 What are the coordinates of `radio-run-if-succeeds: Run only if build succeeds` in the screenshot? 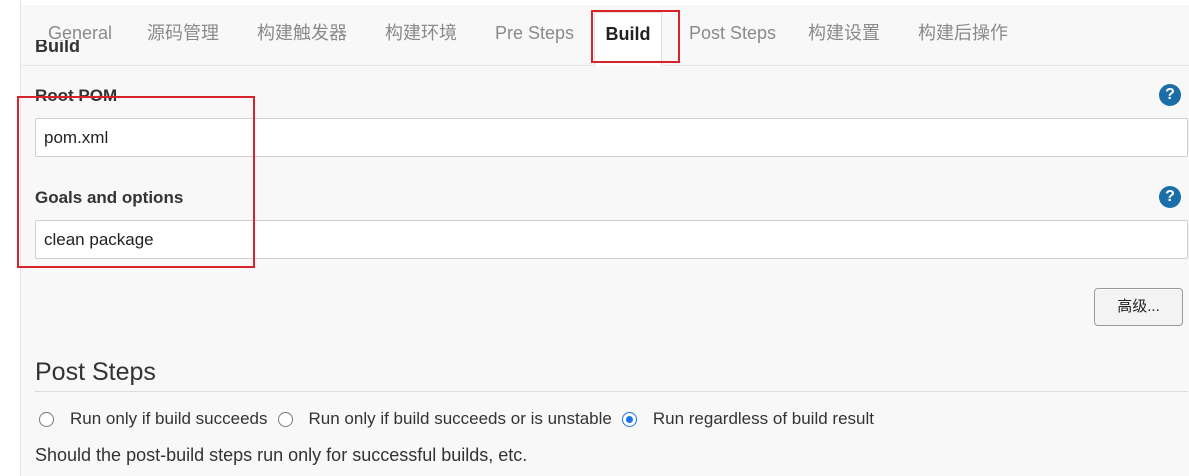 It's located at (153, 419).